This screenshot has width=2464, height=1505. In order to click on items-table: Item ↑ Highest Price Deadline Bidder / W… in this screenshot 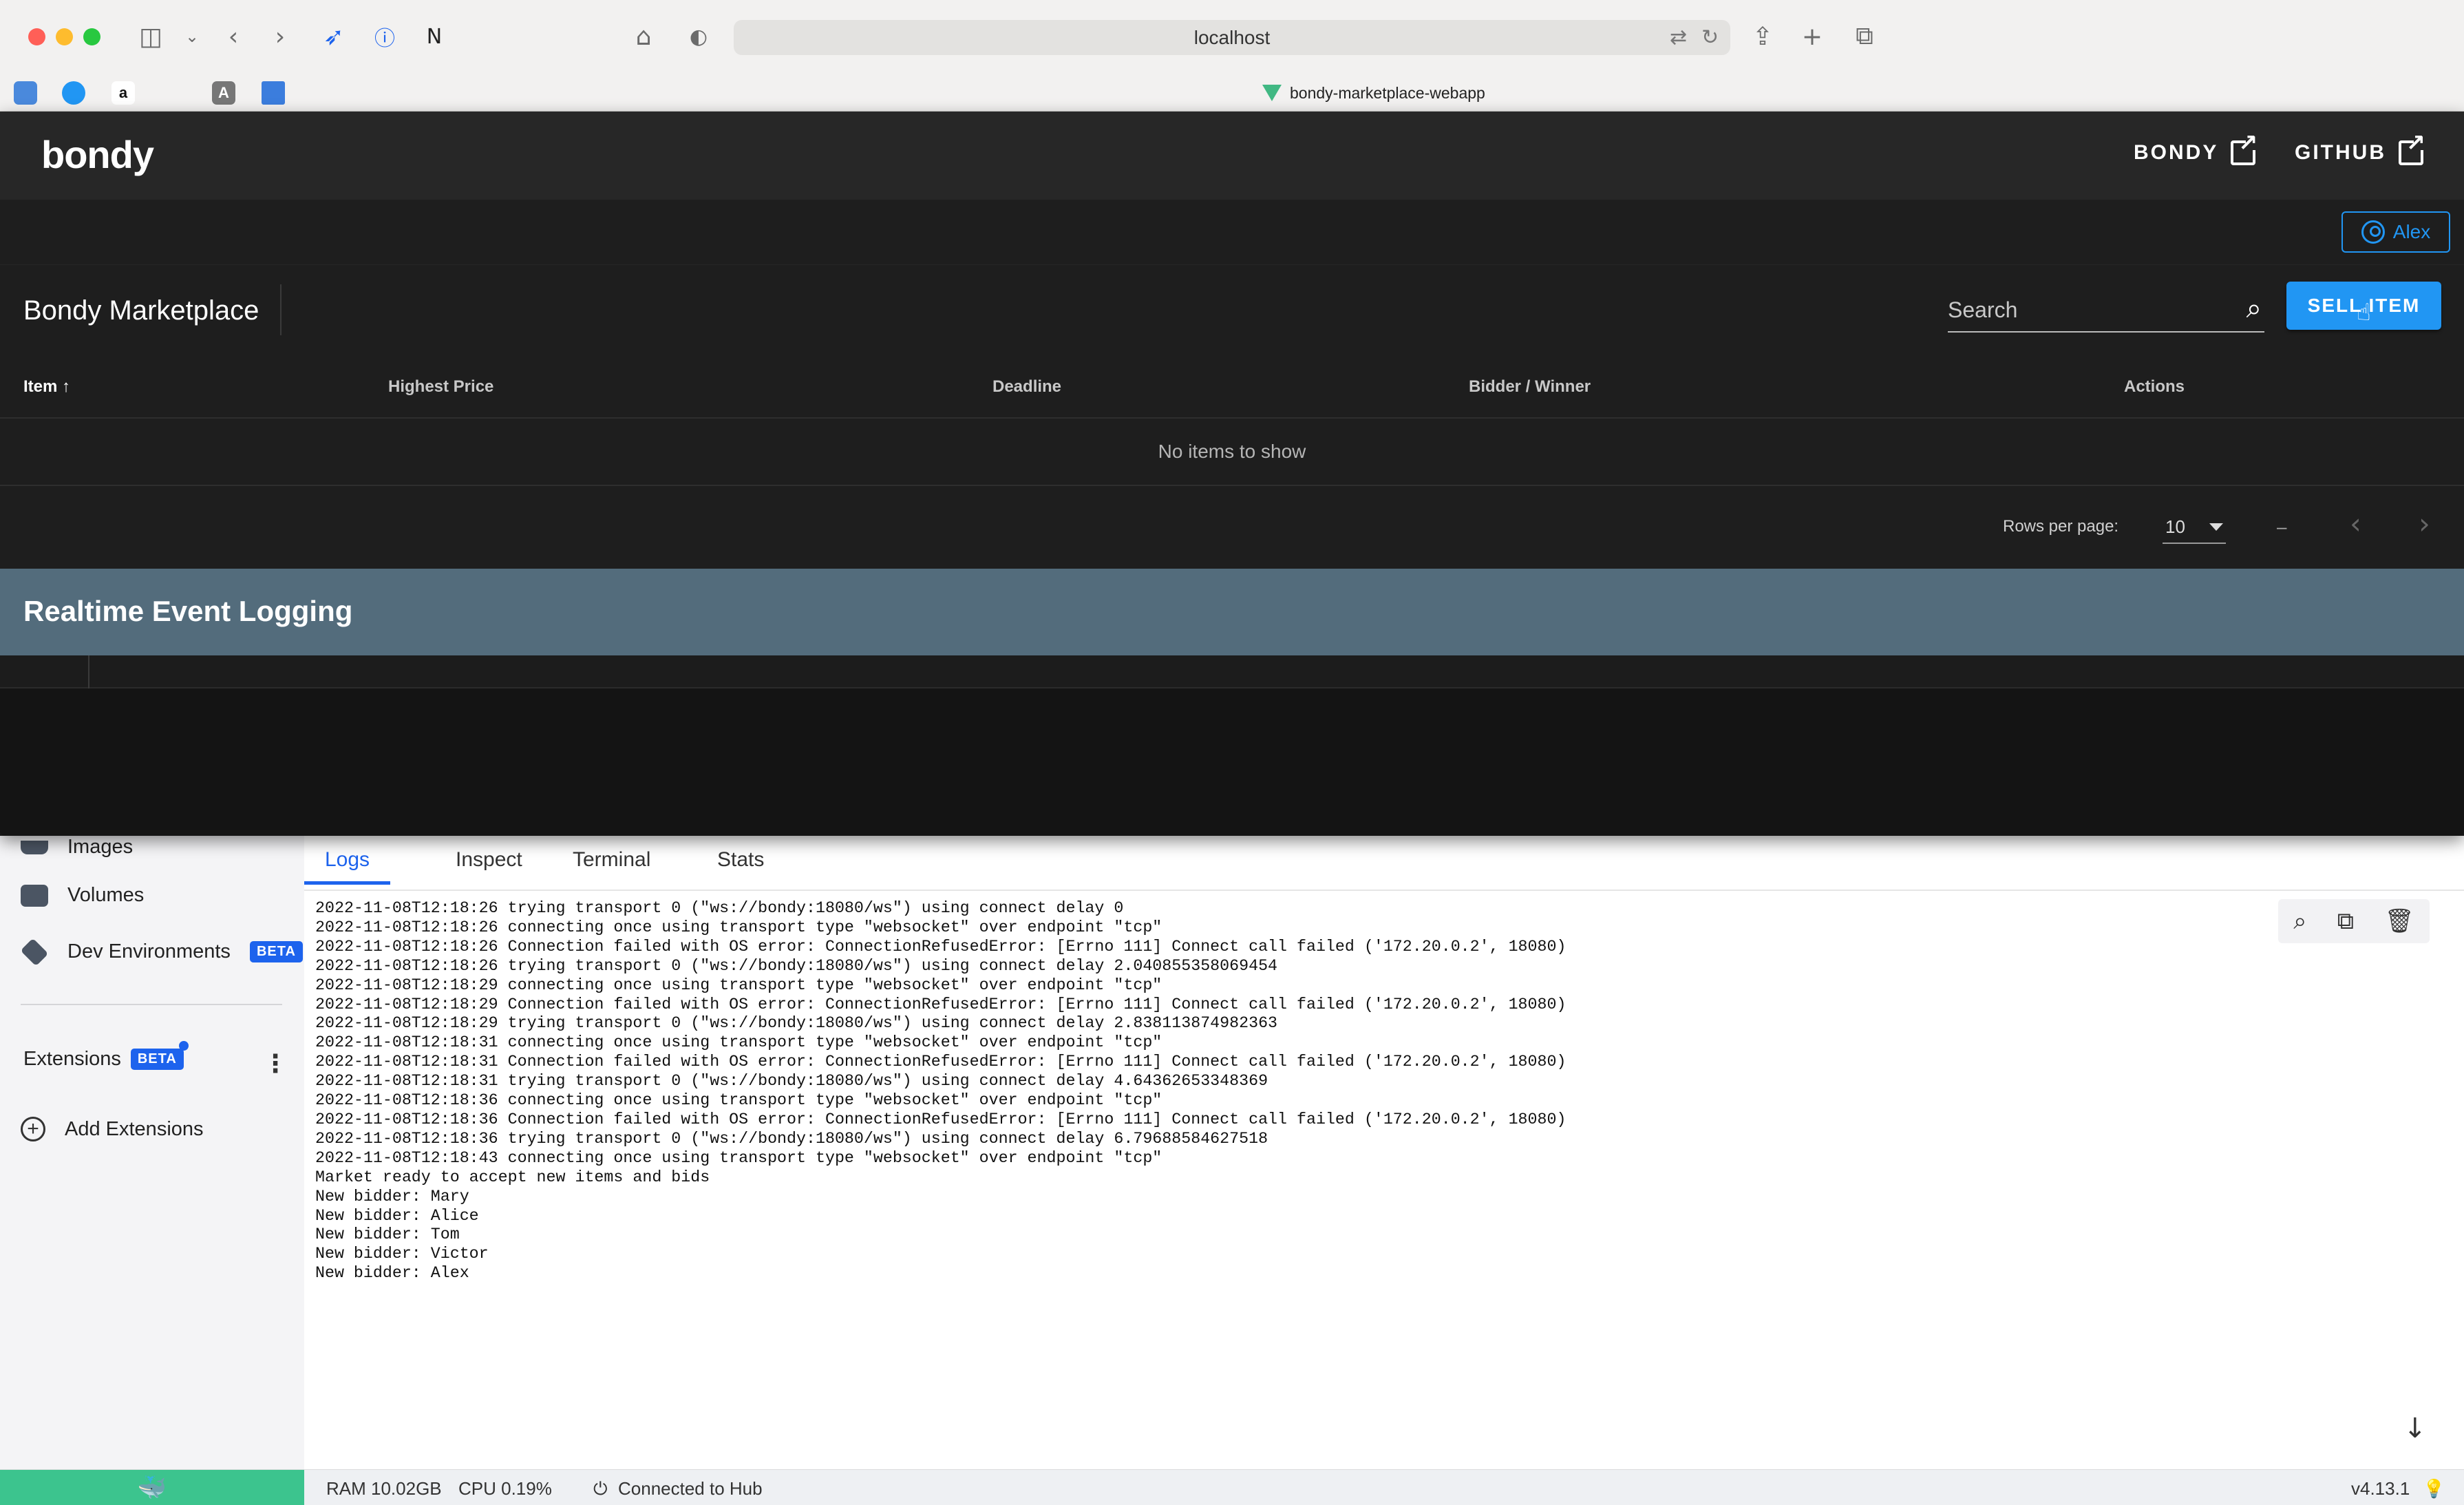, I will do `click(1232, 462)`.